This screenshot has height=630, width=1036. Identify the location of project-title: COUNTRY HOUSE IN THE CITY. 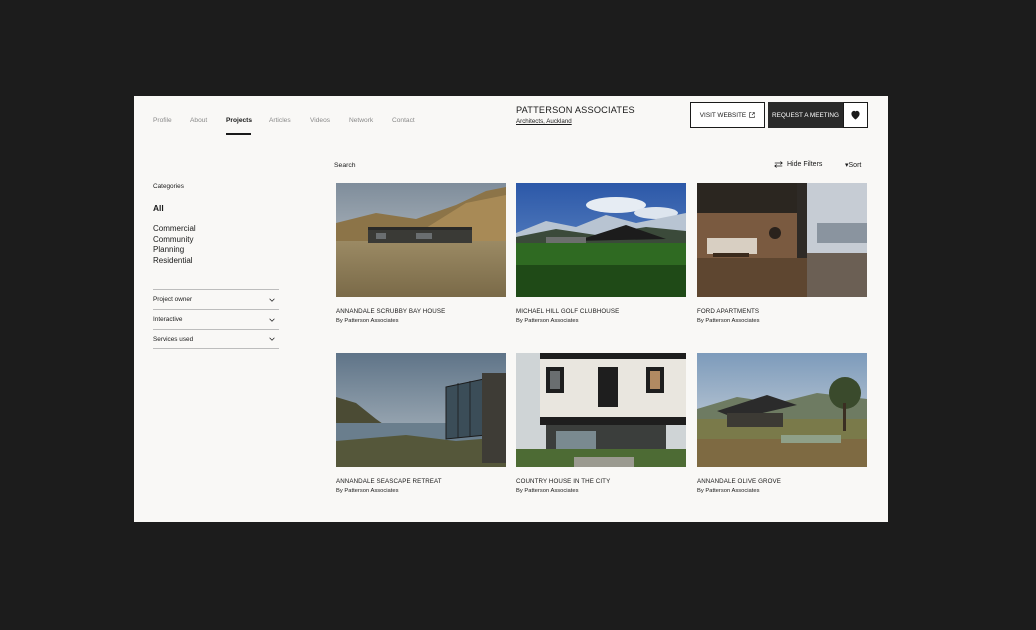
(563, 481).